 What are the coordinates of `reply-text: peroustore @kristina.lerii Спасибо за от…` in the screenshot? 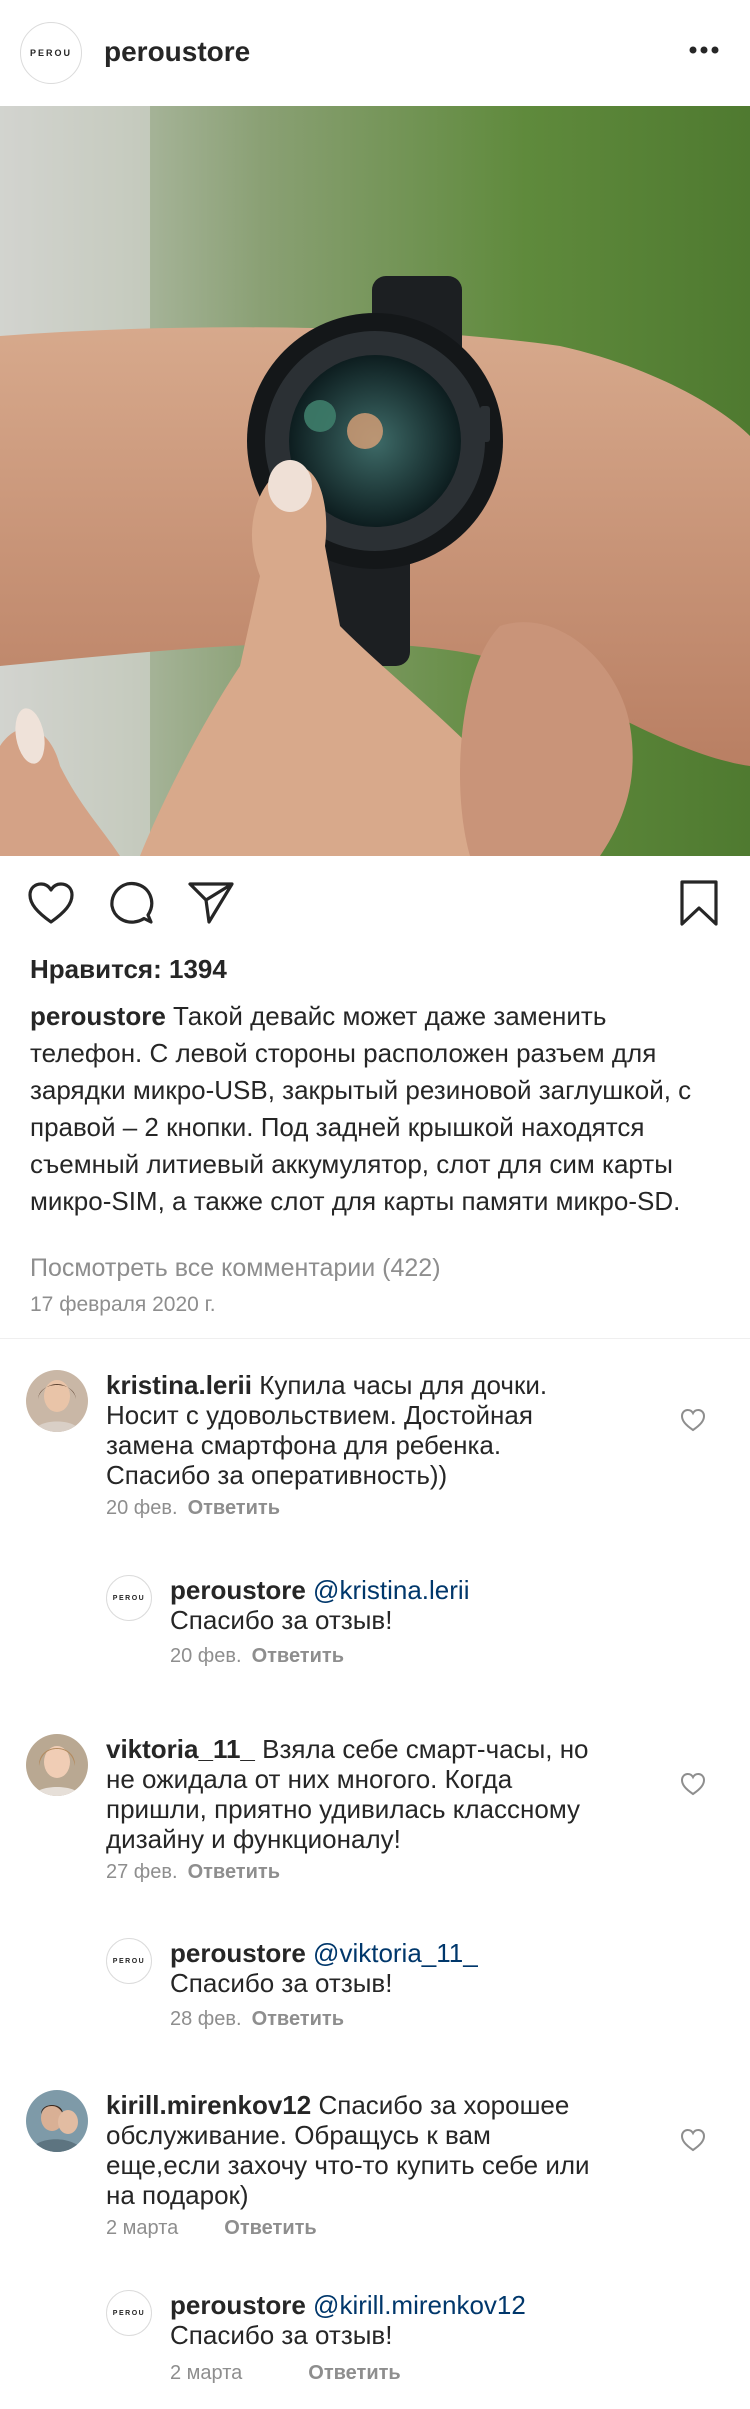 It's located at (430, 1605).